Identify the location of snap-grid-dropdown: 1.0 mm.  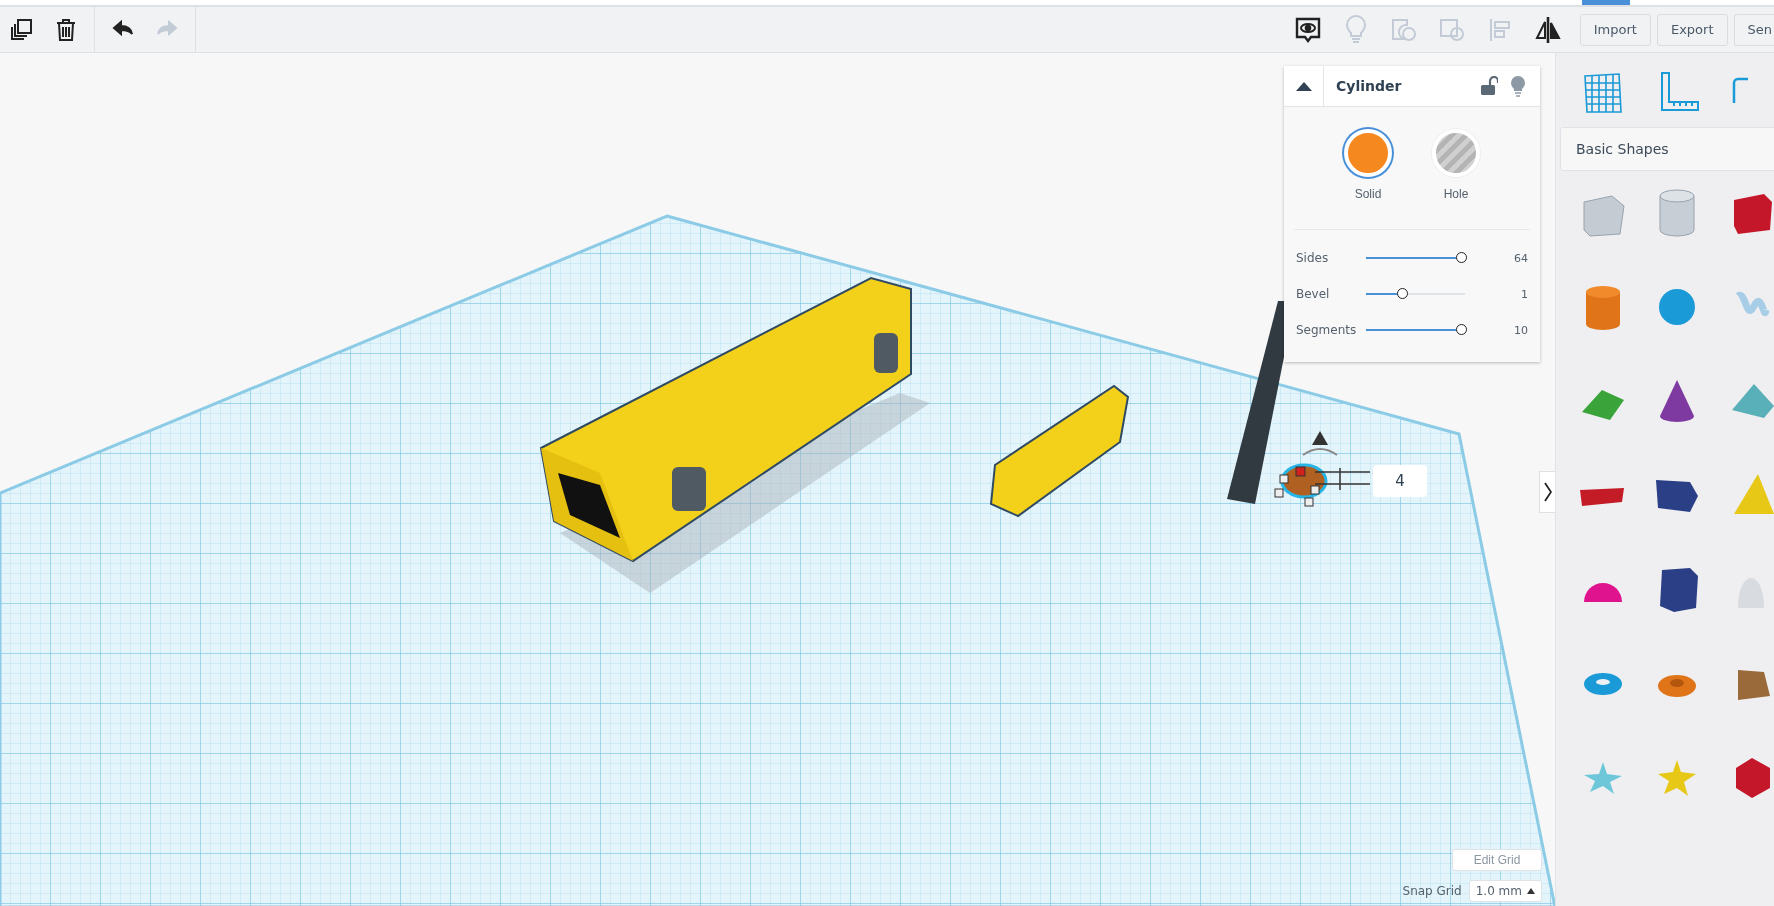
(1505, 891).